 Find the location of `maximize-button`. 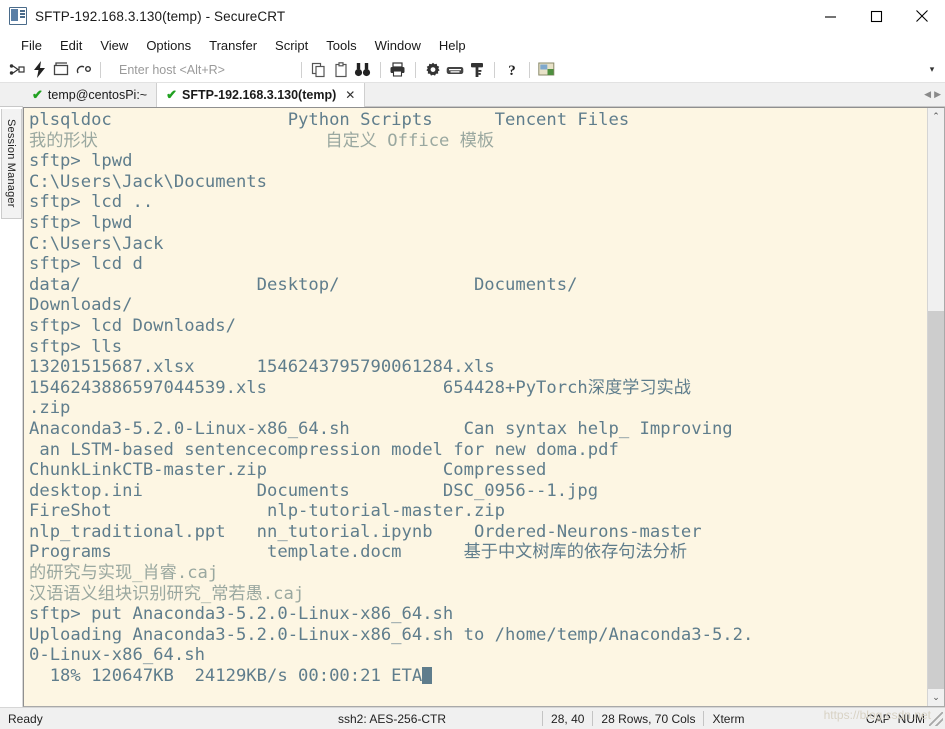

maximize-button is located at coordinates (876, 16).